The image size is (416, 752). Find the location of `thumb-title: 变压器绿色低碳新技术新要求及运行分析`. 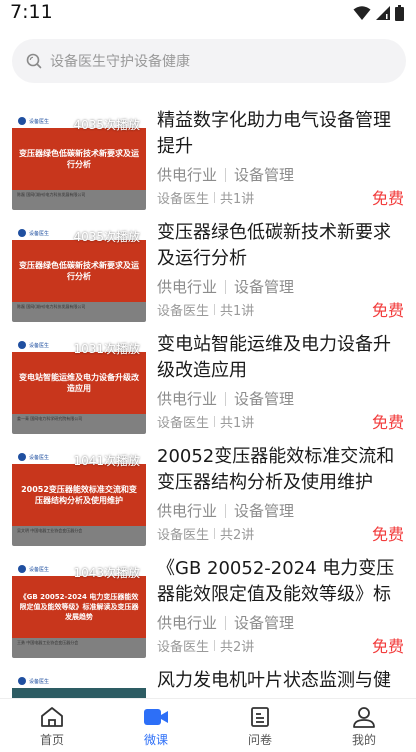

thumb-title: 变压器绿色低碳新技术新要求及运行分析 is located at coordinates (79, 271).